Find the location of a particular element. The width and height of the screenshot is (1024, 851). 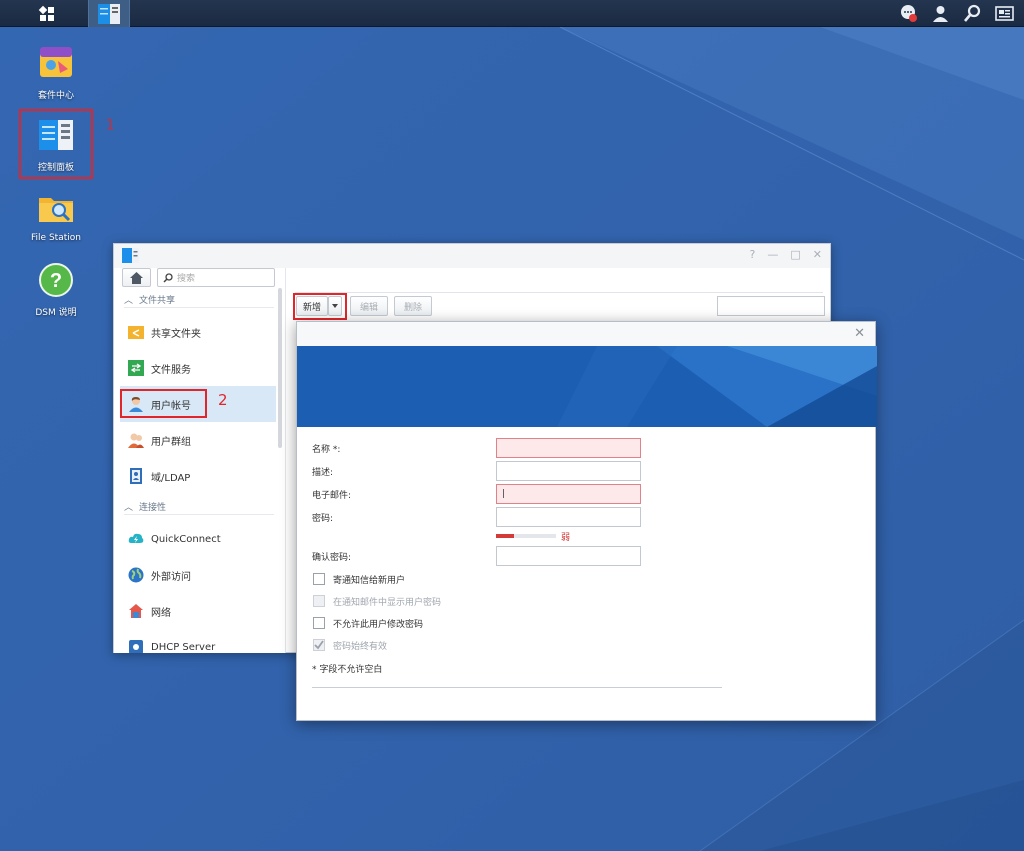

highlight-user-account is located at coordinates (163, 403).